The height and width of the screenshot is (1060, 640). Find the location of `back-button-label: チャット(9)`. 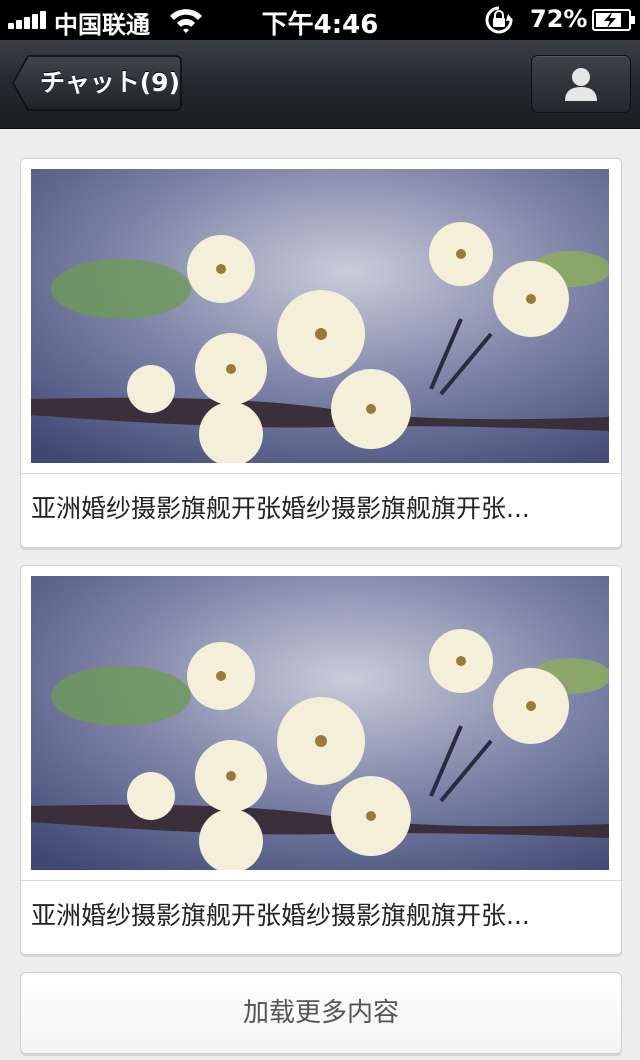

back-button-label: チャット(9) is located at coordinates (110, 82).